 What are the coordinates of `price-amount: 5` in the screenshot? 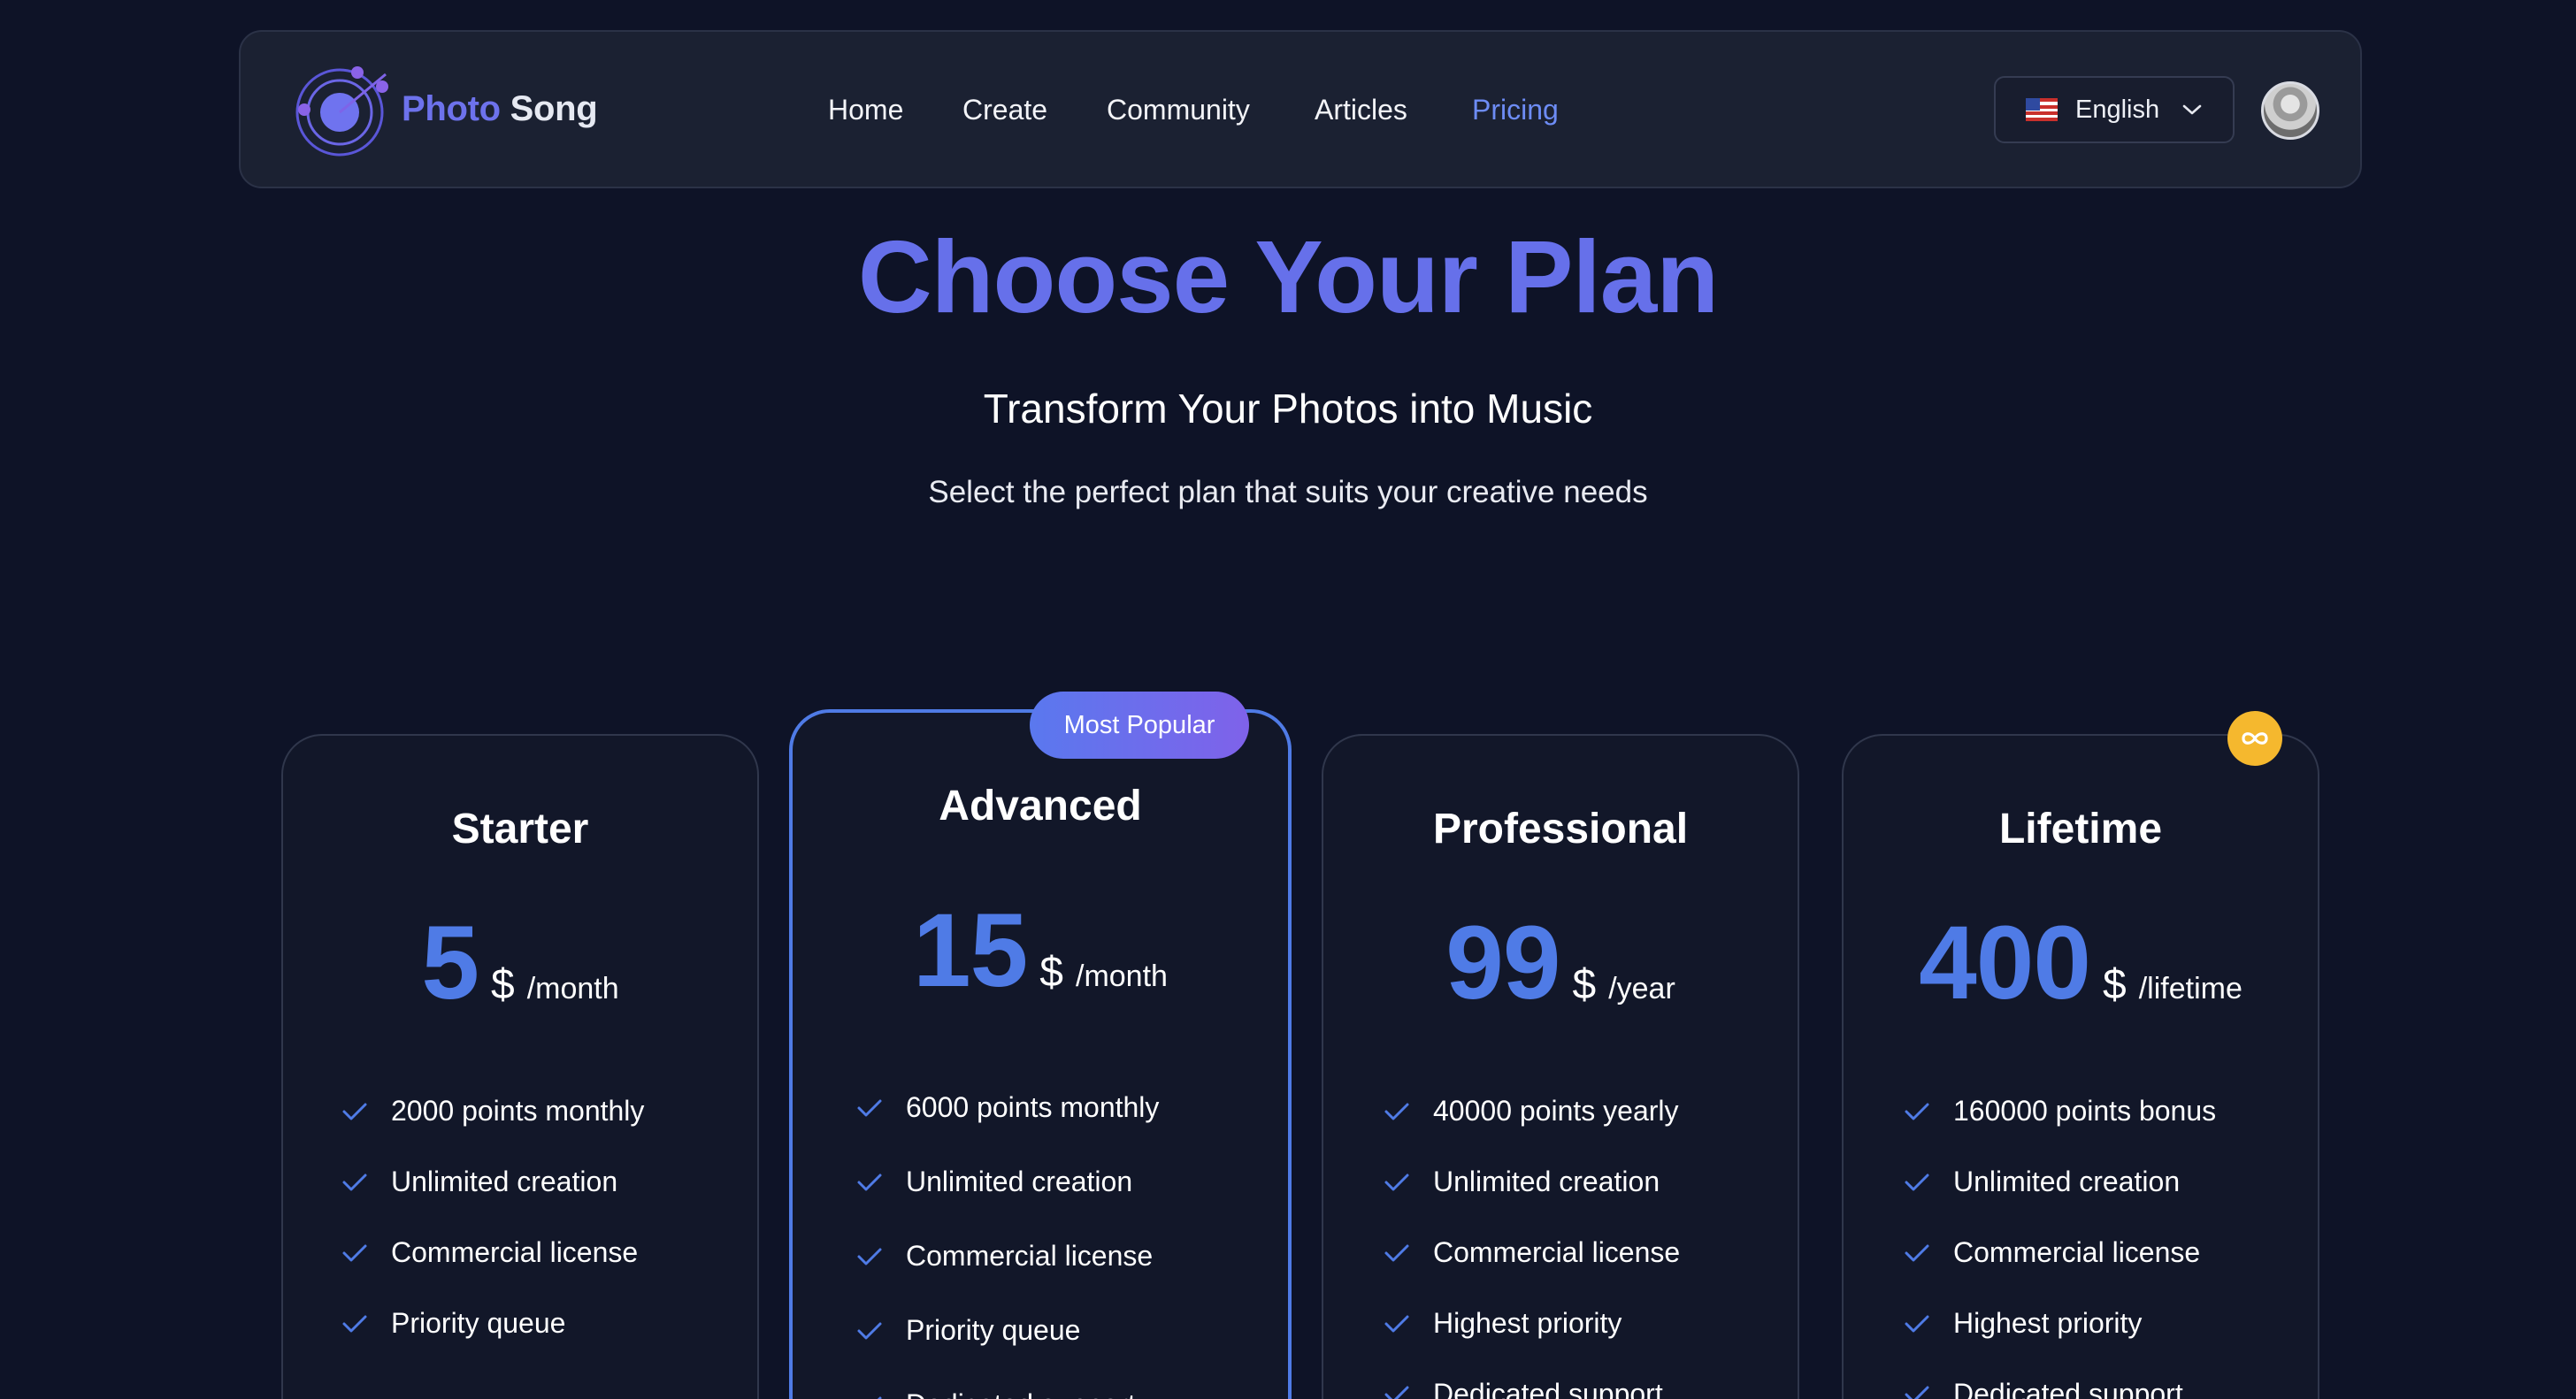 It's located at (450, 963).